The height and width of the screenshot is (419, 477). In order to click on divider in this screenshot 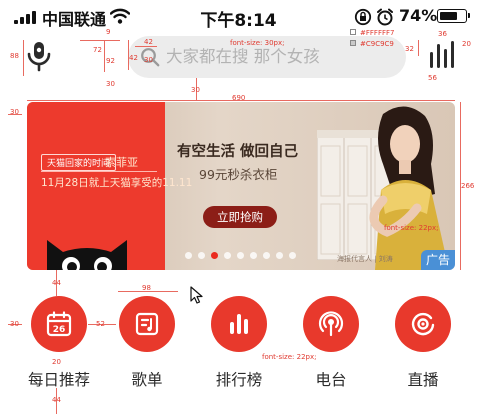, I will do `click(99, 171)`.